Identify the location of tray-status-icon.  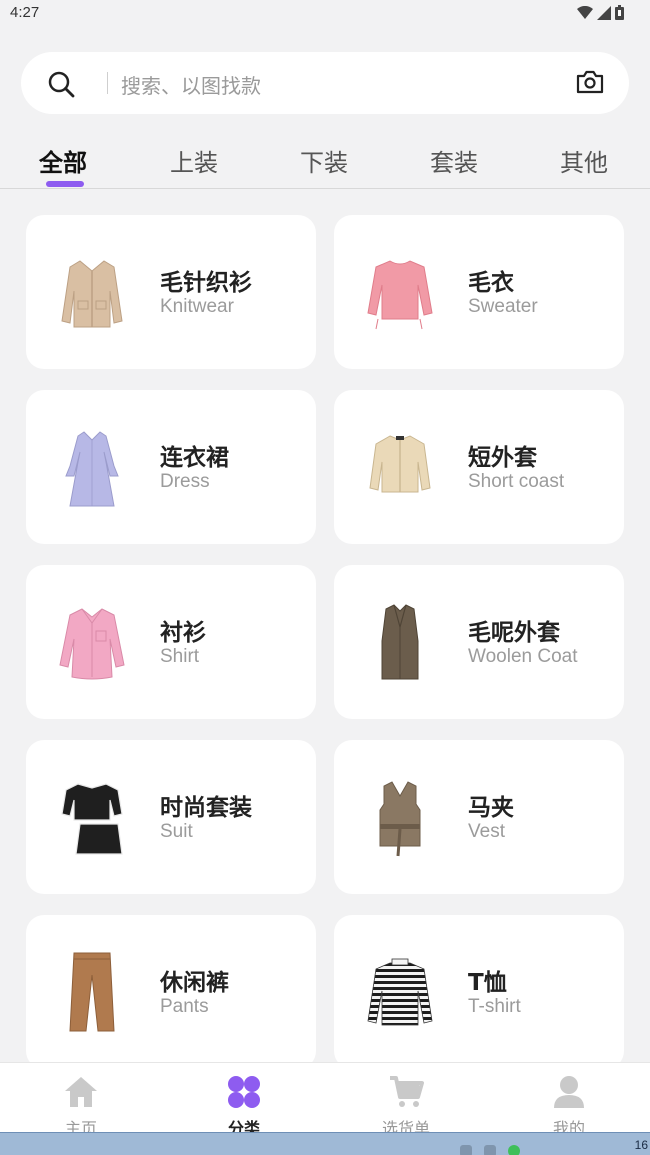
(514, 1150).